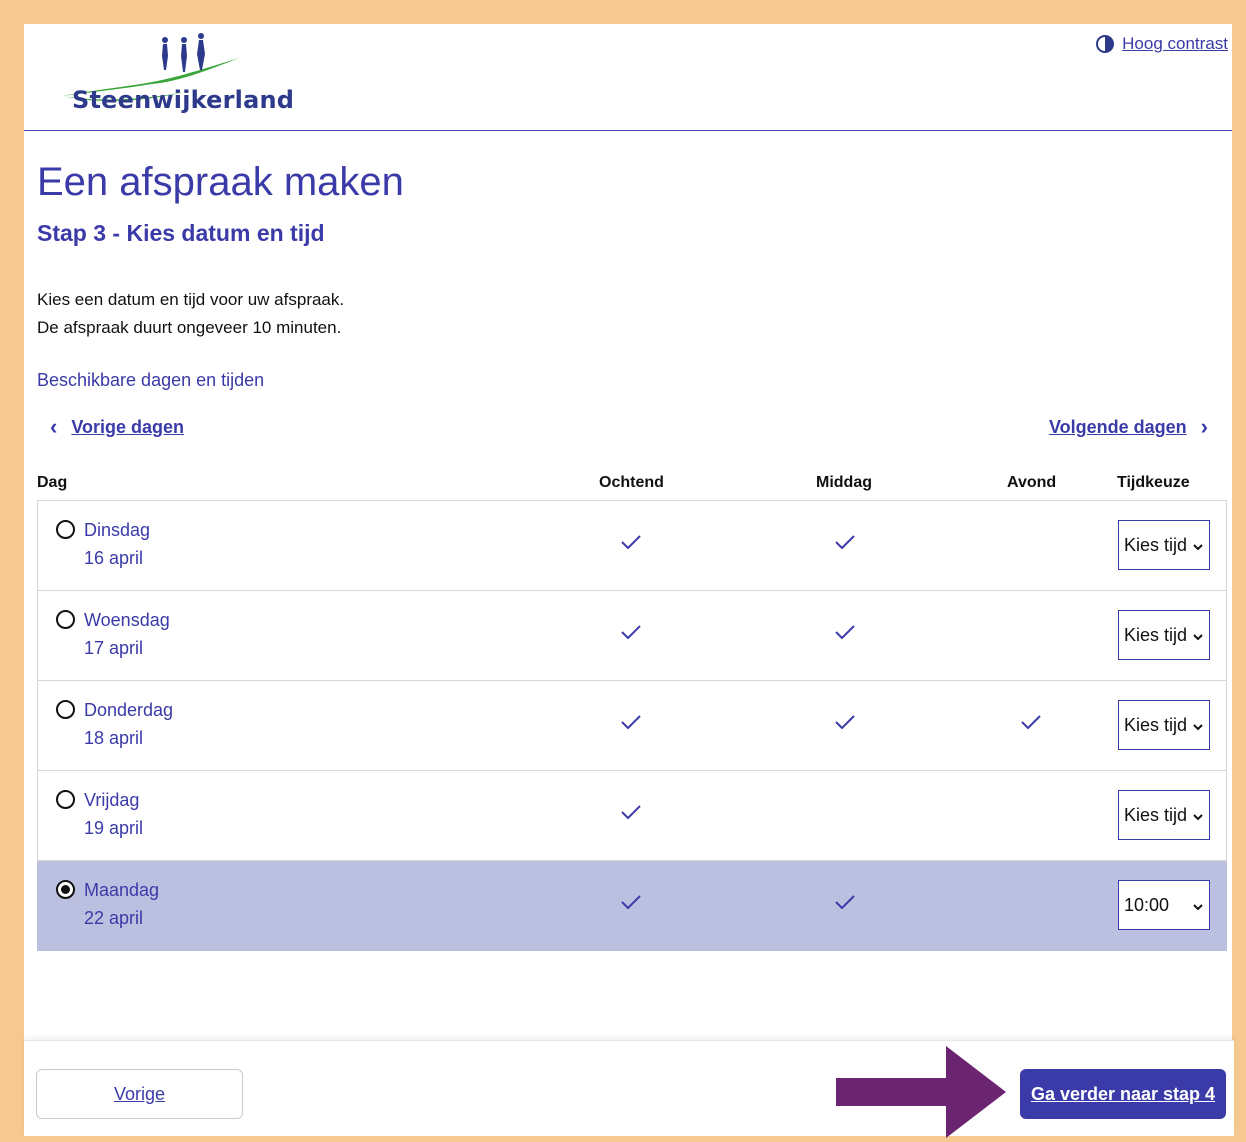 The image size is (1246, 1142). I want to click on intro-line-2: De afspraak duurt ongeveer 10 minuten., so click(189, 327).